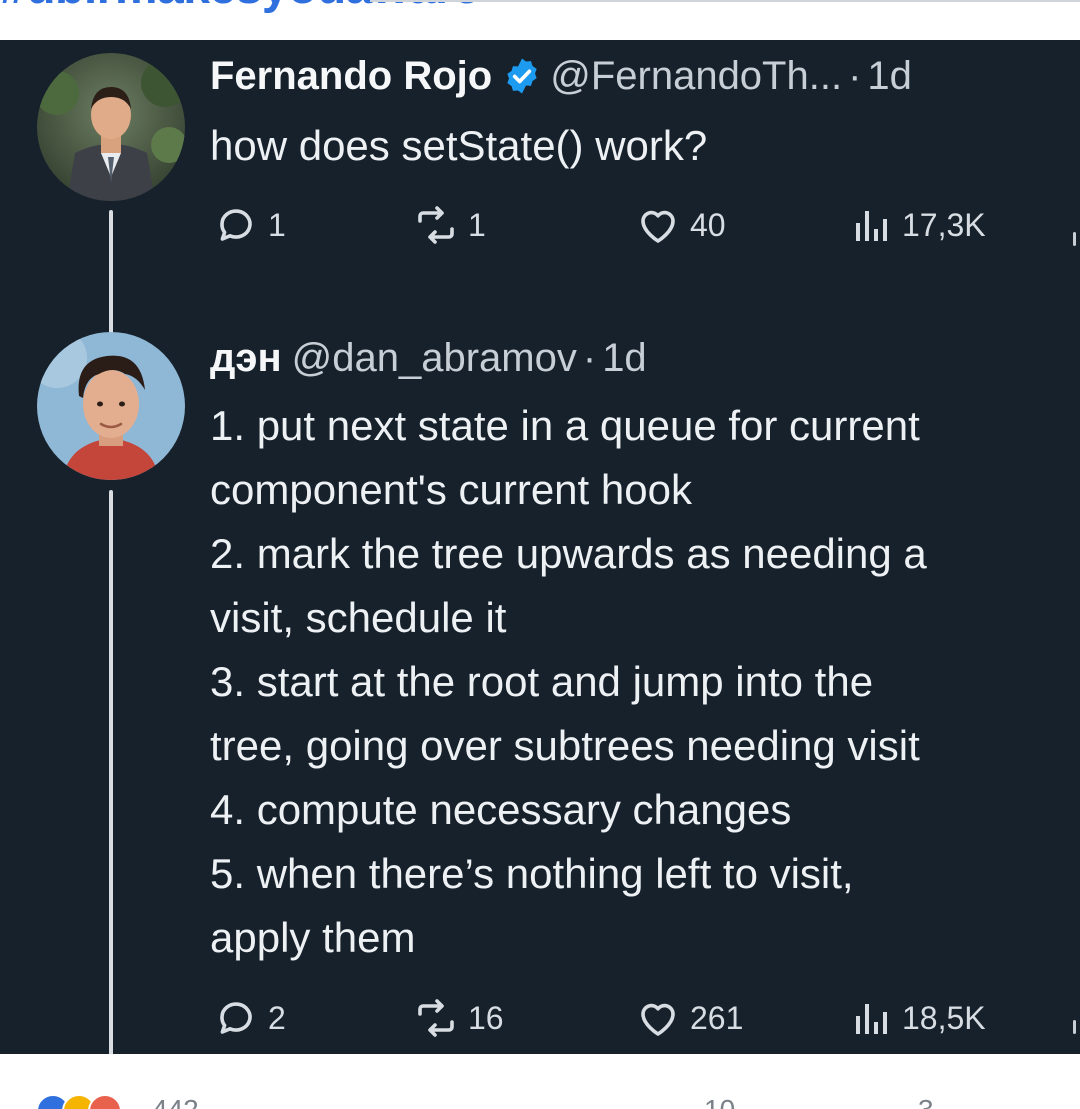 Image resolution: width=1080 pixels, height=1109 pixels. I want to click on reply-count: 1, so click(277, 224).